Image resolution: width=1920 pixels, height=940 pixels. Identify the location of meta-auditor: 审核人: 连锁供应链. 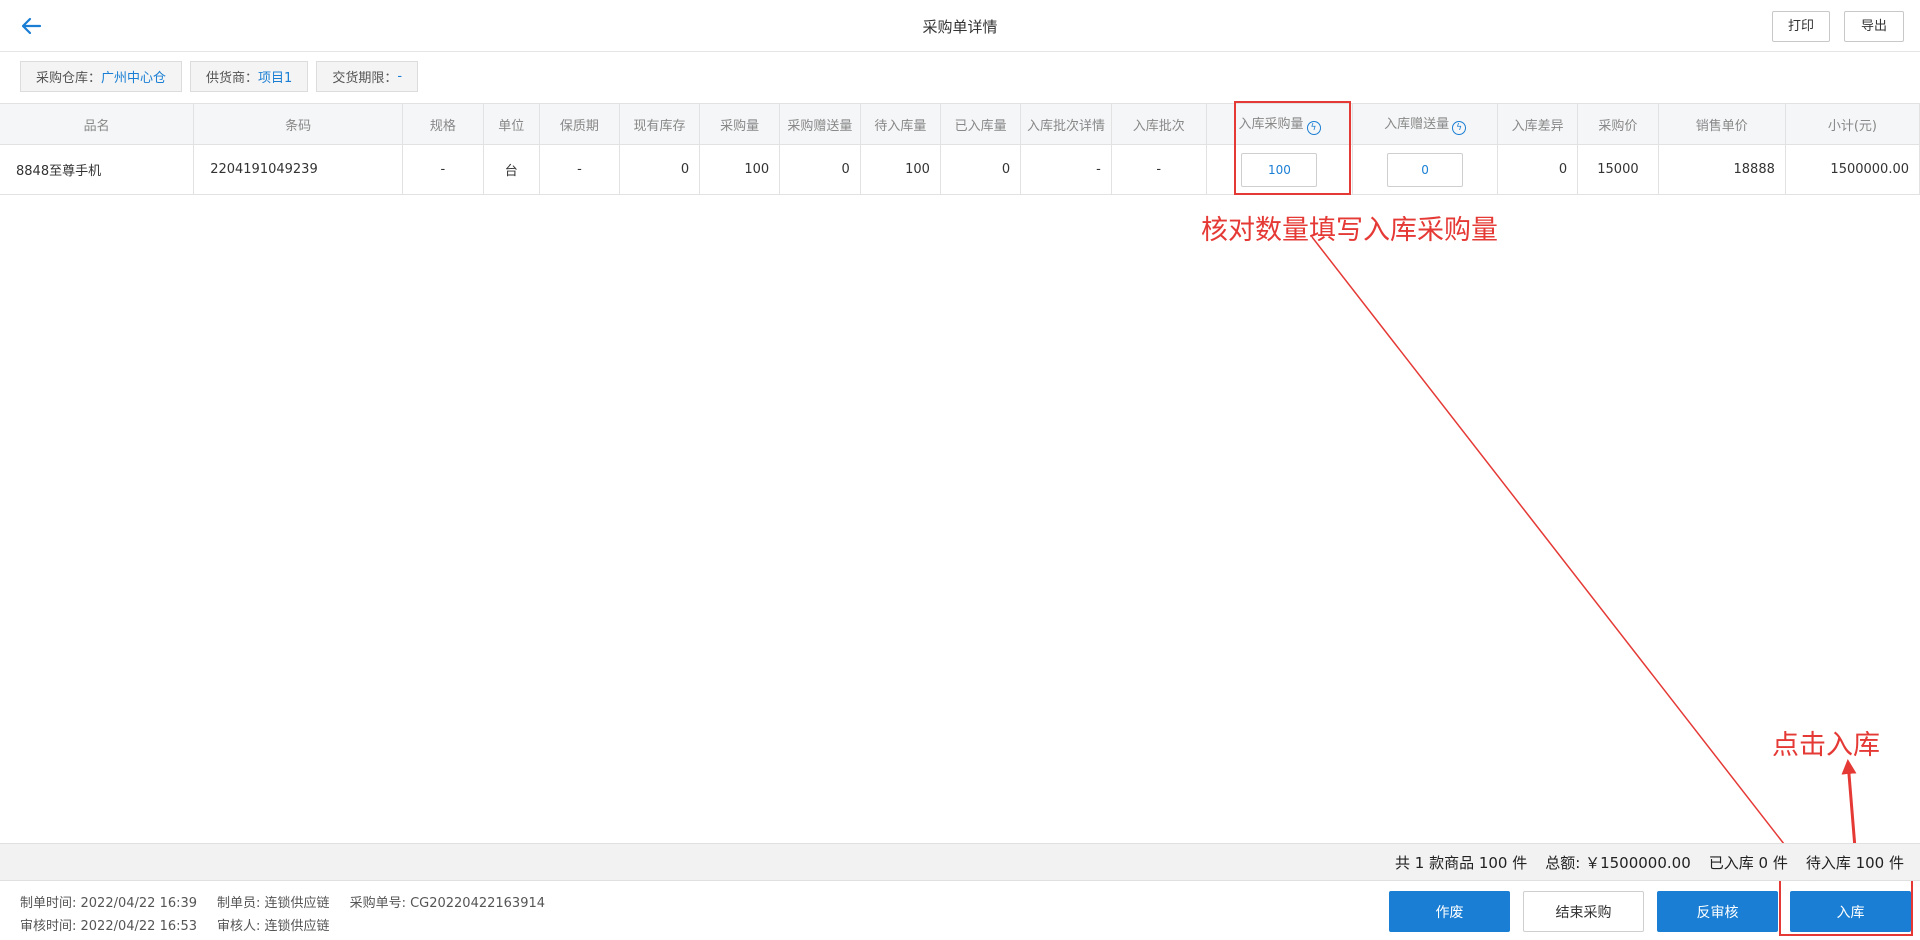
(273, 926).